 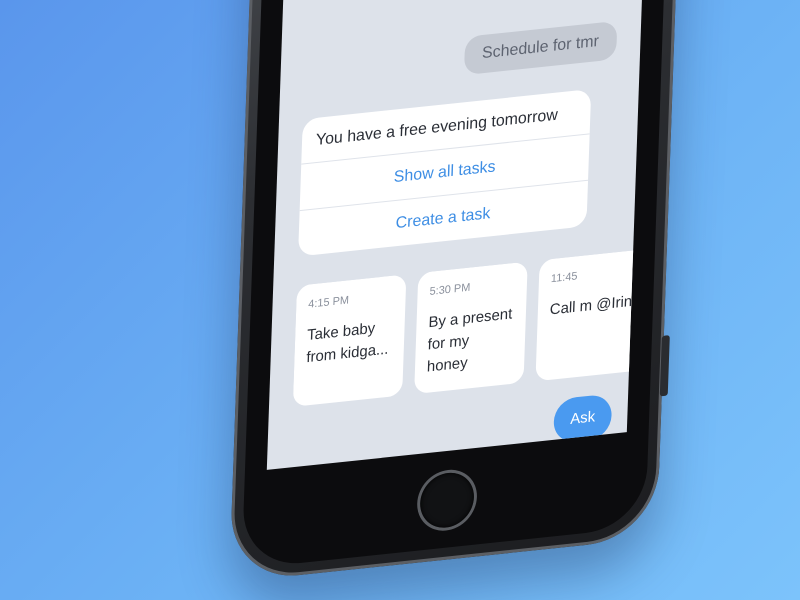 I want to click on task-card: 11:45 Call m @Irin, so click(x=585, y=316).